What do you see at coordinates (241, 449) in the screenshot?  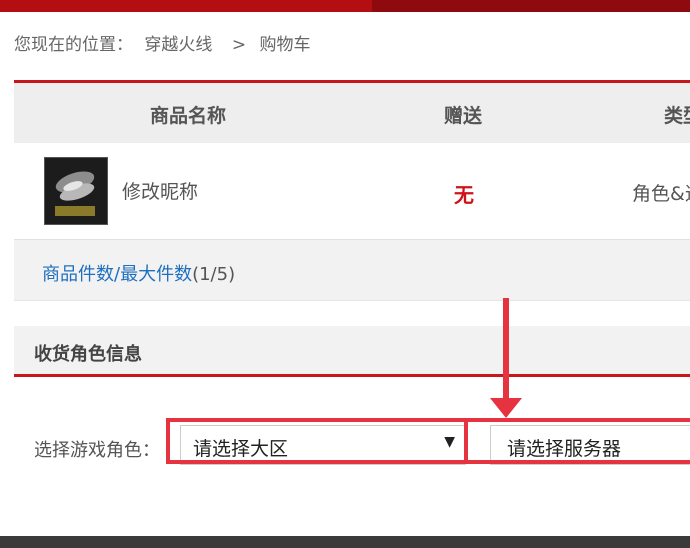 I see `region-select-value: 请选择大区` at bounding box center [241, 449].